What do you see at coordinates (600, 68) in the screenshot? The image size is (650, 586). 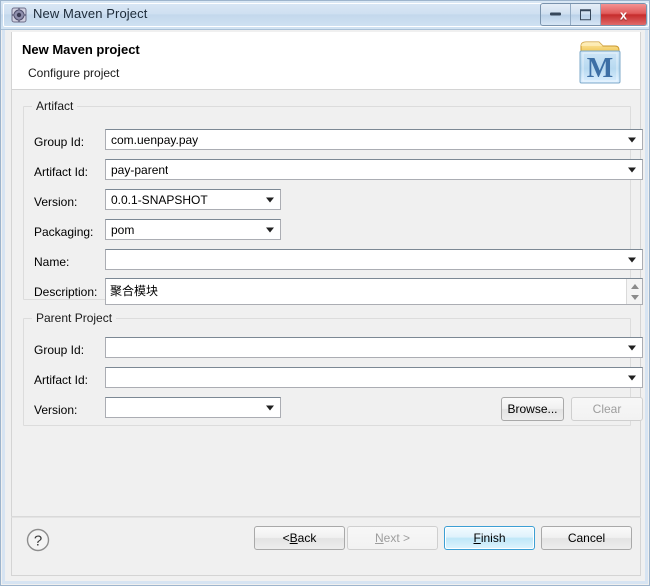 I see `svg-text: M` at bounding box center [600, 68].